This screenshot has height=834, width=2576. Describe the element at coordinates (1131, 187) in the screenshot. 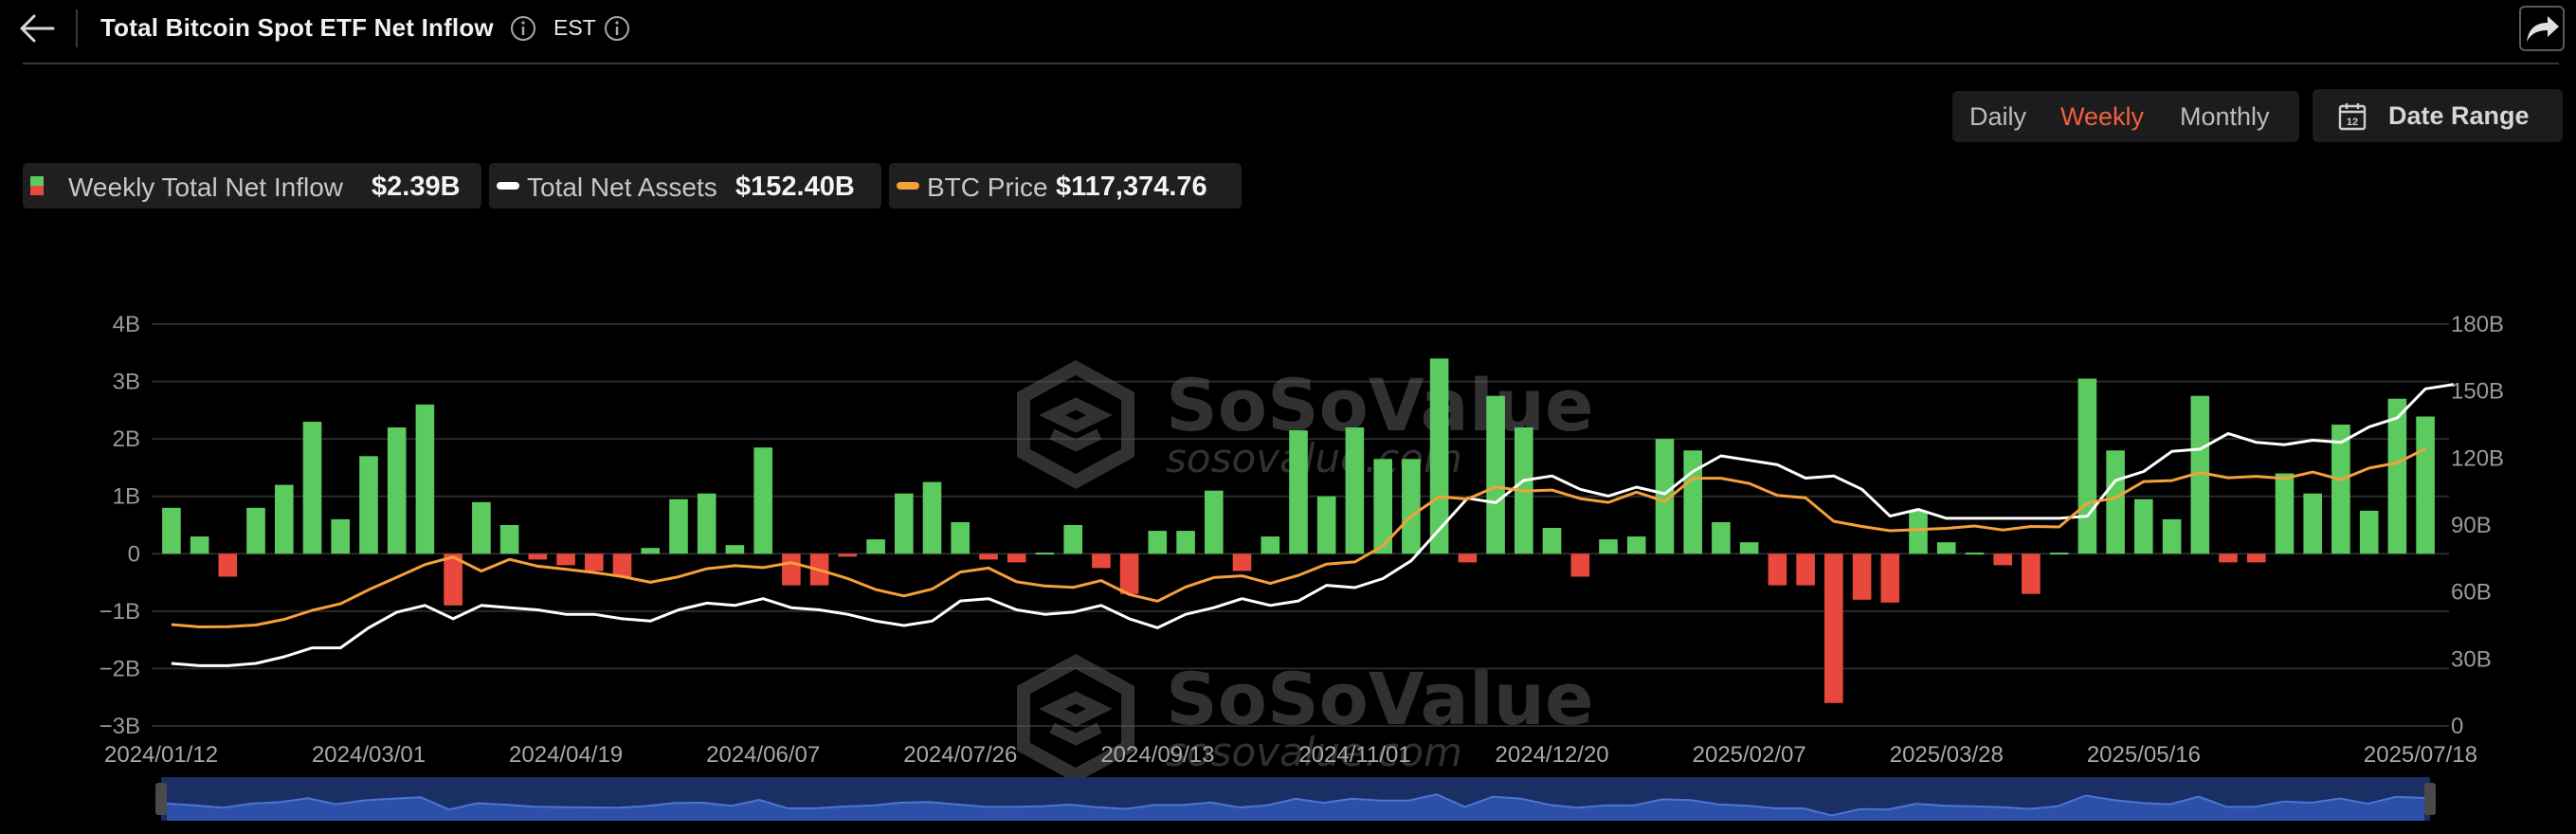

I see `legend-price-value: $117,374.76` at that location.